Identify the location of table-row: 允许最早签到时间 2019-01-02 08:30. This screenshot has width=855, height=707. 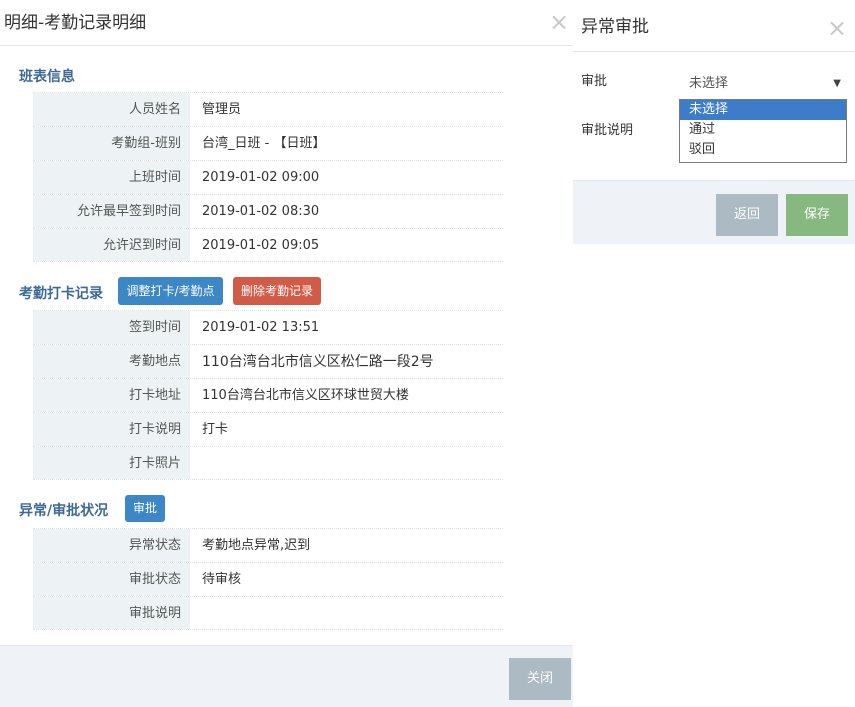
(268, 211).